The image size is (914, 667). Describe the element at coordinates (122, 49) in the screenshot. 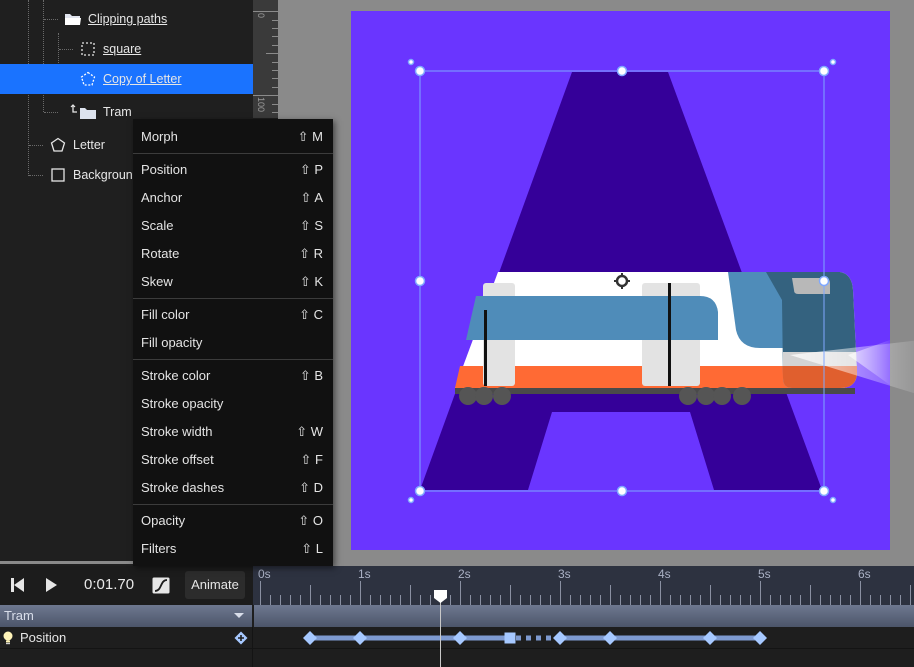

I see `layer-label: square` at that location.